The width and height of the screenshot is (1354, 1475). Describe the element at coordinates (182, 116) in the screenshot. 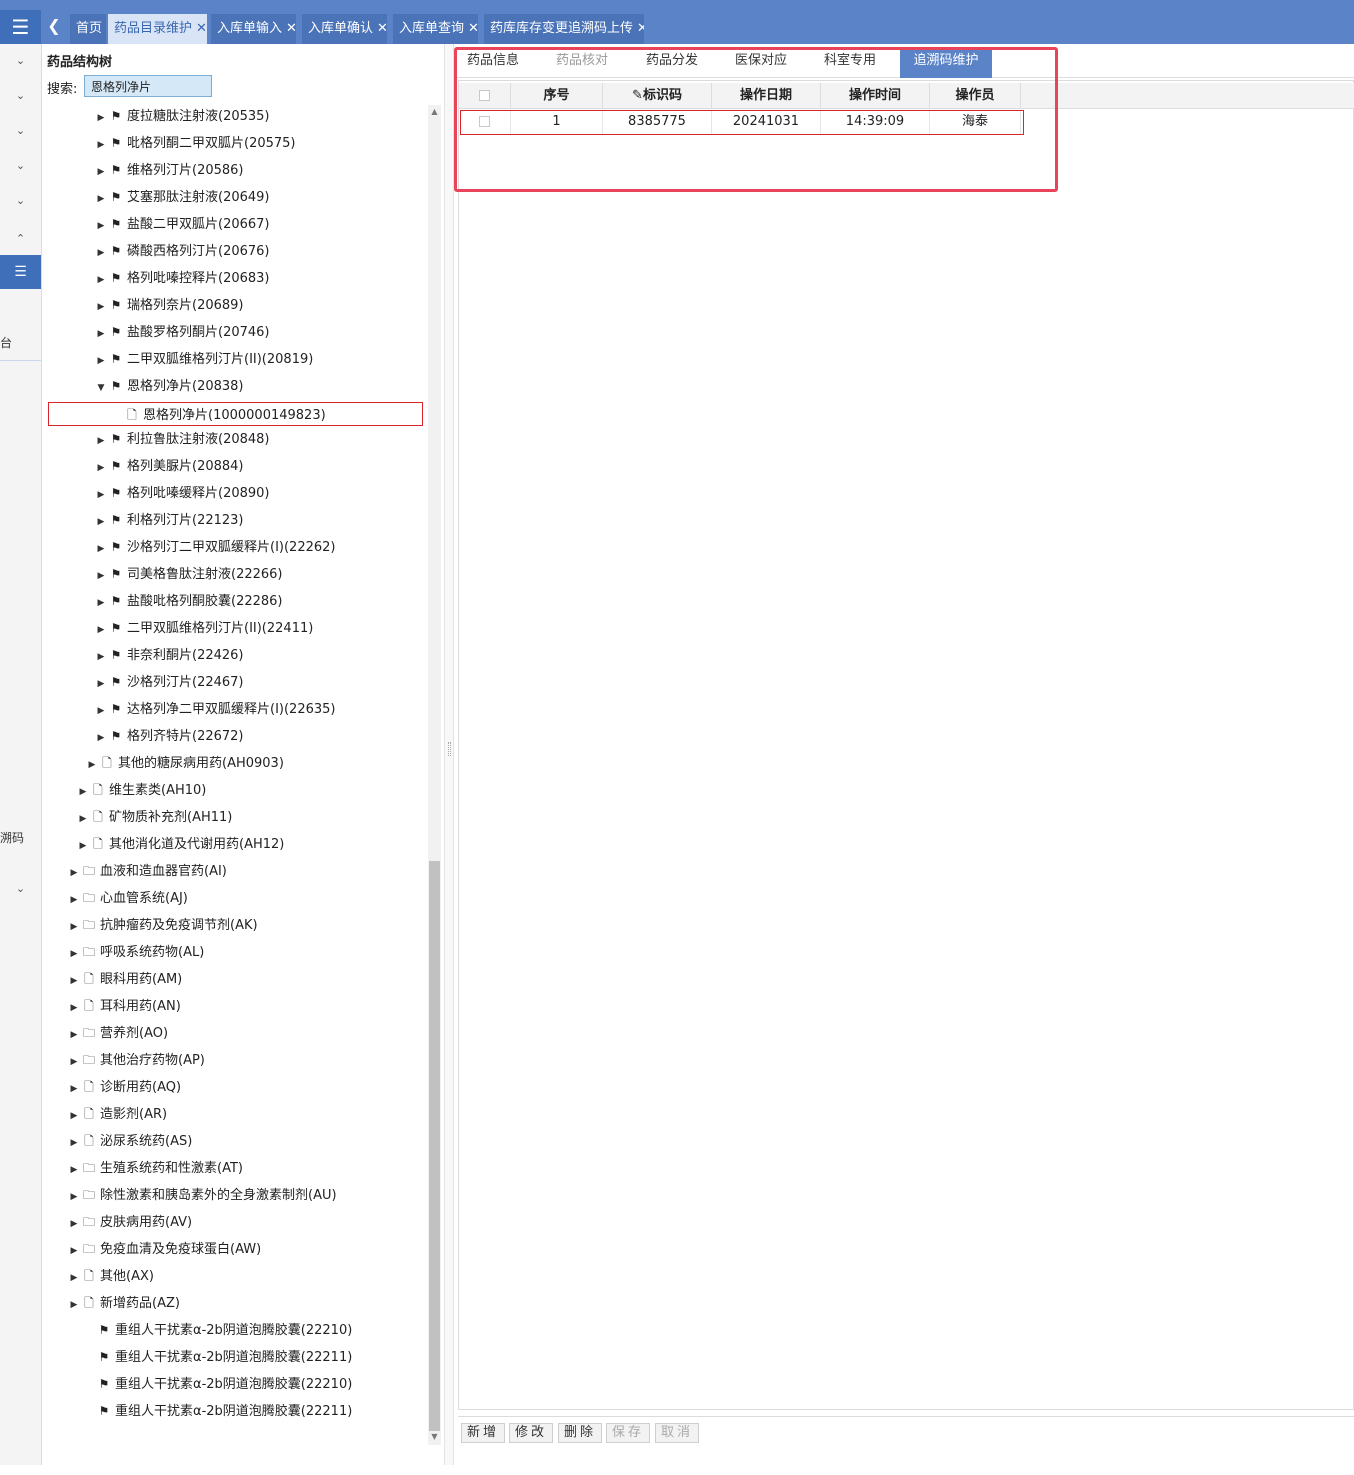

I see `tree-node: ▶ ⚑ 度拉糖肽注射液(20535)` at that location.